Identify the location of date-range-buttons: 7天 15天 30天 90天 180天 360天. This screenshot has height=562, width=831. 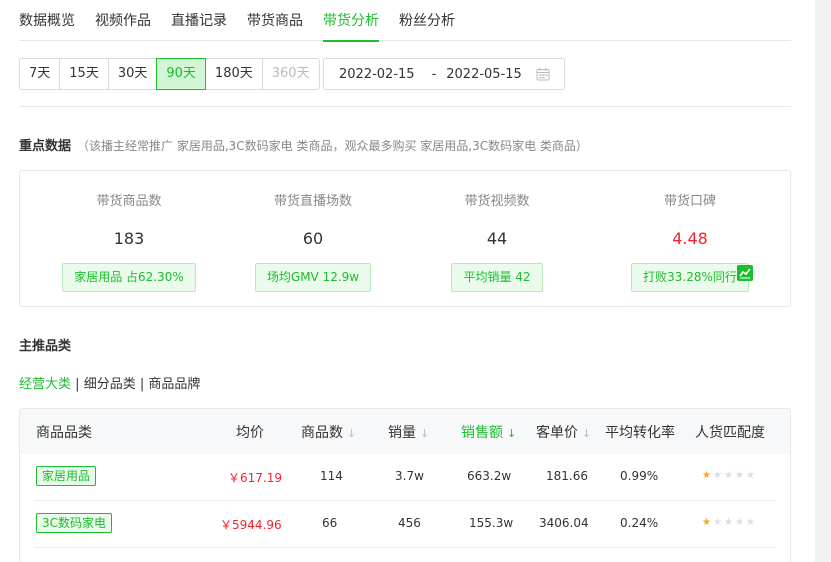
(169, 74).